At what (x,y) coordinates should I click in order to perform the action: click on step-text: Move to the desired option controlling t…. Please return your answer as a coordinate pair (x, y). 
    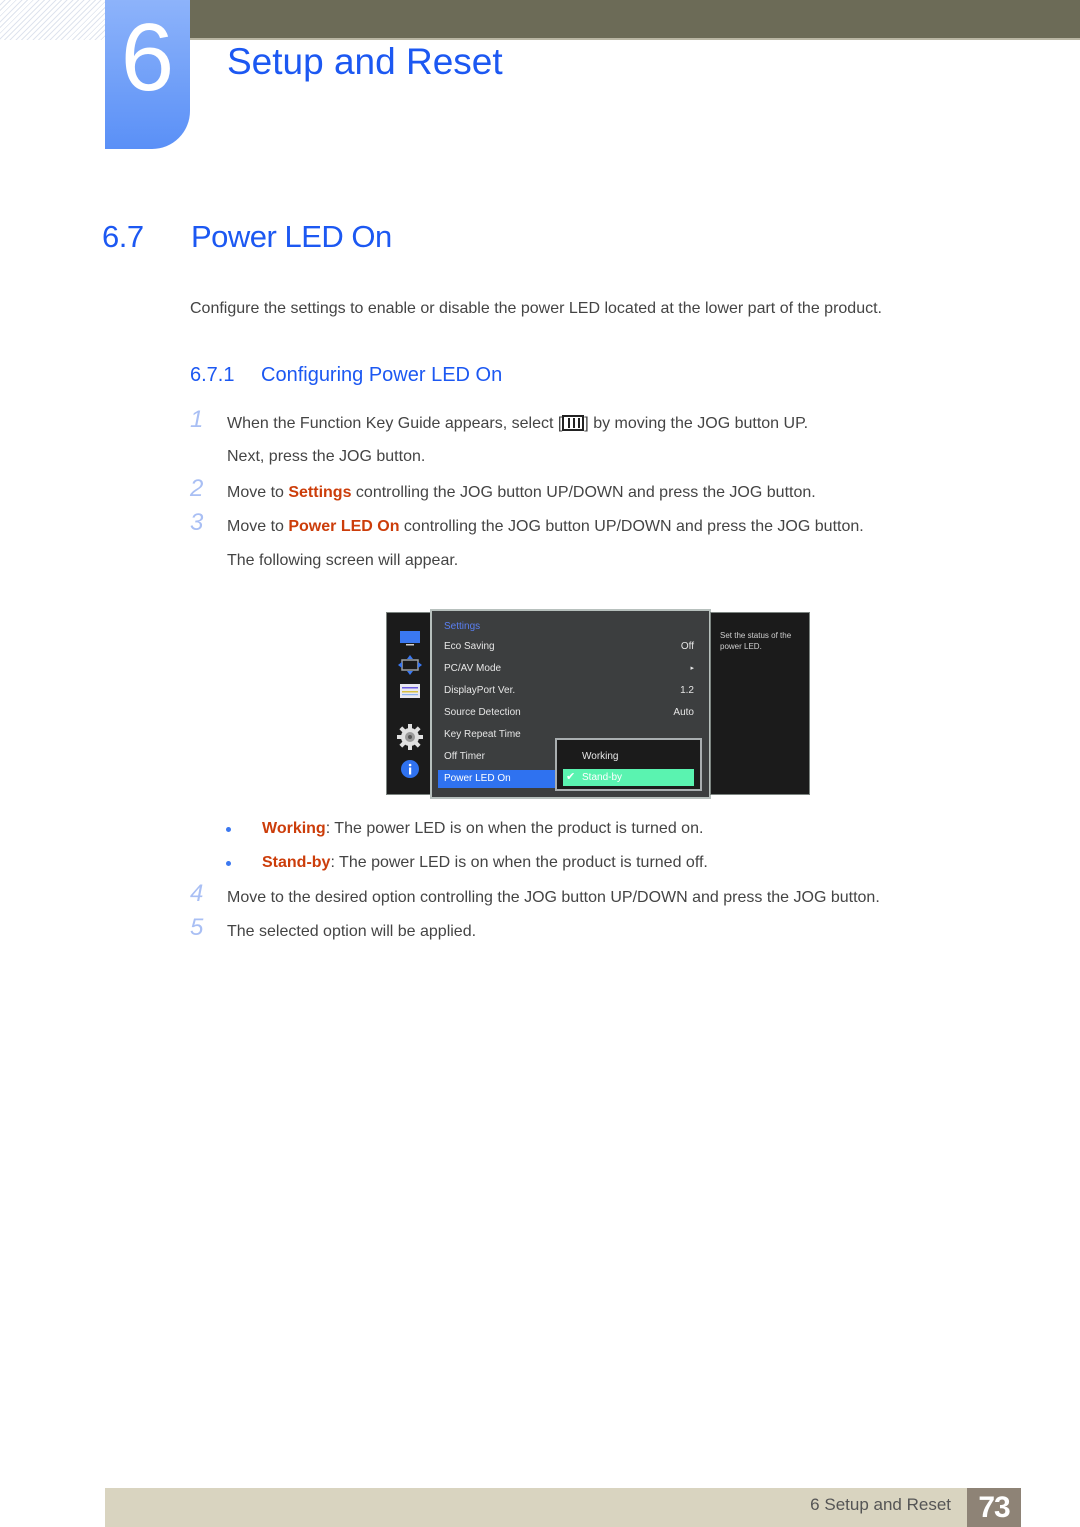
    Looking at the image, I should click on (553, 897).